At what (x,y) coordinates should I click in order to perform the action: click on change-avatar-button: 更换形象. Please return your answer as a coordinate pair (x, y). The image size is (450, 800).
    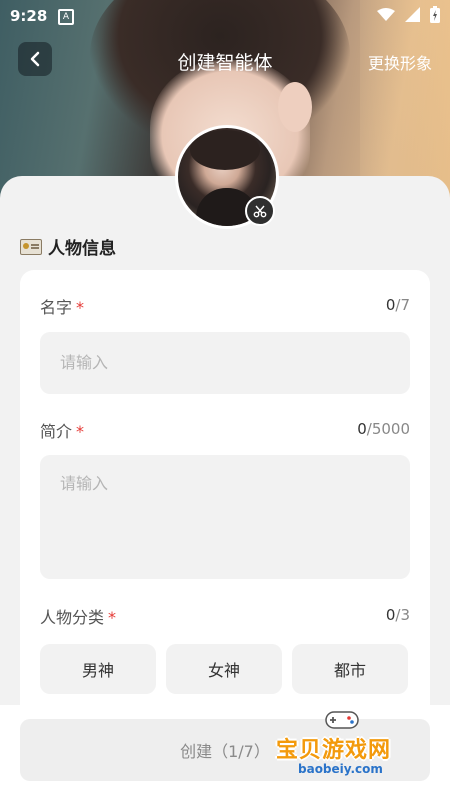
    Looking at the image, I should click on (400, 62).